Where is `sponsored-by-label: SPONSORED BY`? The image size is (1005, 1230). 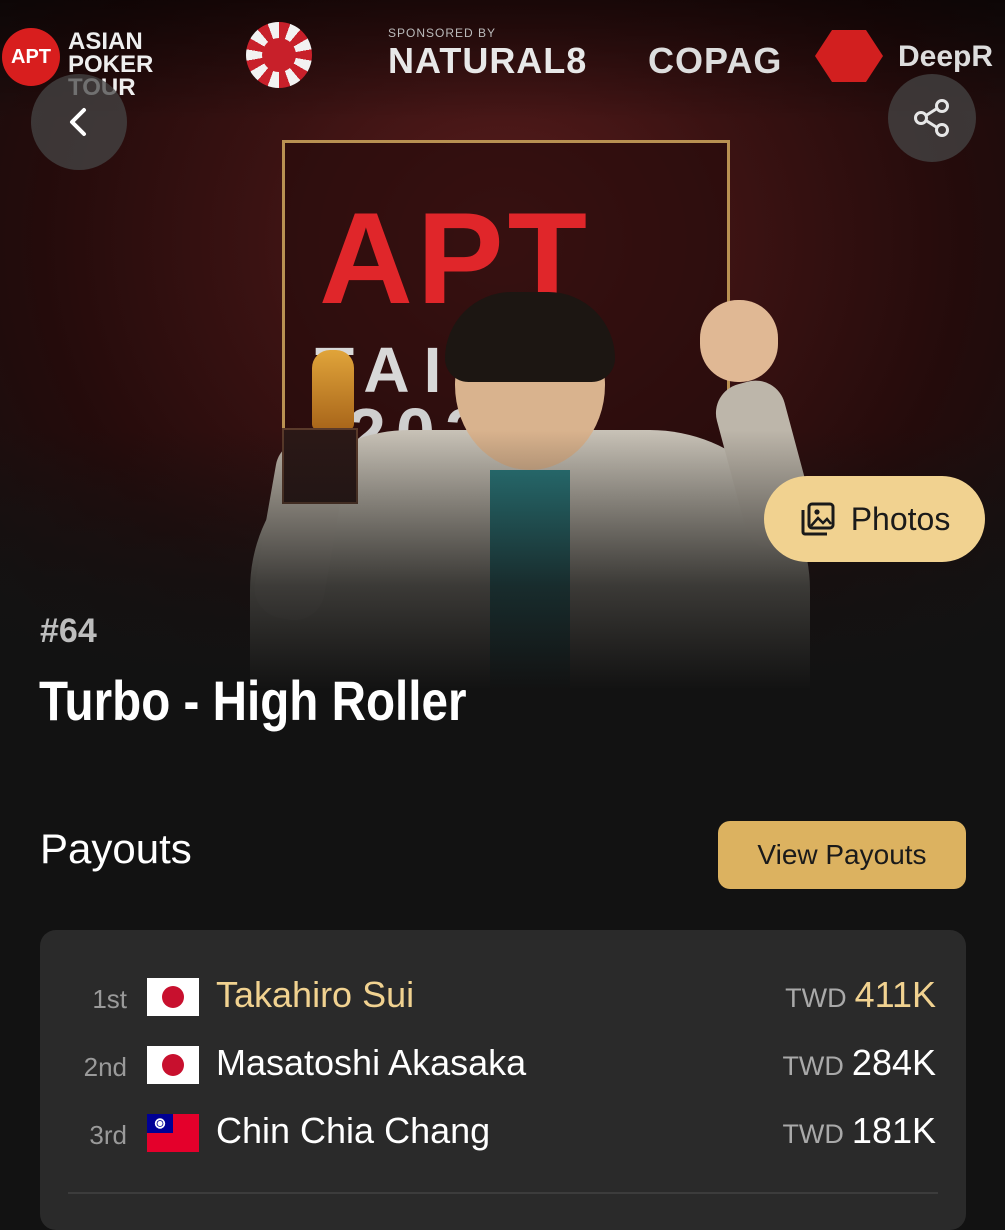
sponsored-by-label: SPONSORED BY is located at coordinates (442, 33).